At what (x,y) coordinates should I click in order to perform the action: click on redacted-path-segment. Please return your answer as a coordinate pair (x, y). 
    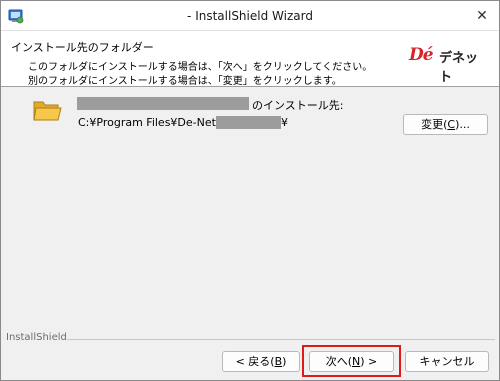
    Looking at the image, I should click on (248, 122).